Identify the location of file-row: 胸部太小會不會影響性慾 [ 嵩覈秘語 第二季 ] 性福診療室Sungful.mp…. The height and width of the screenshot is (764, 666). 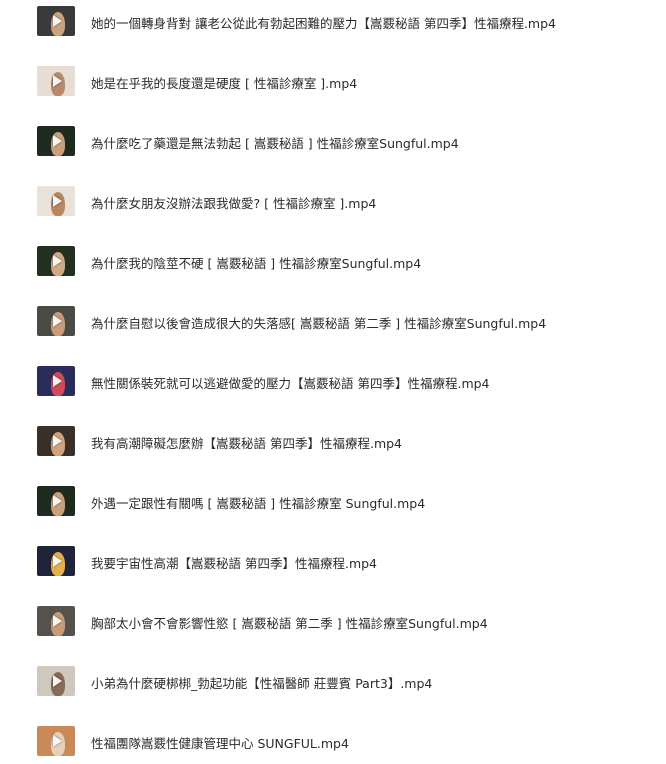
(333, 622).